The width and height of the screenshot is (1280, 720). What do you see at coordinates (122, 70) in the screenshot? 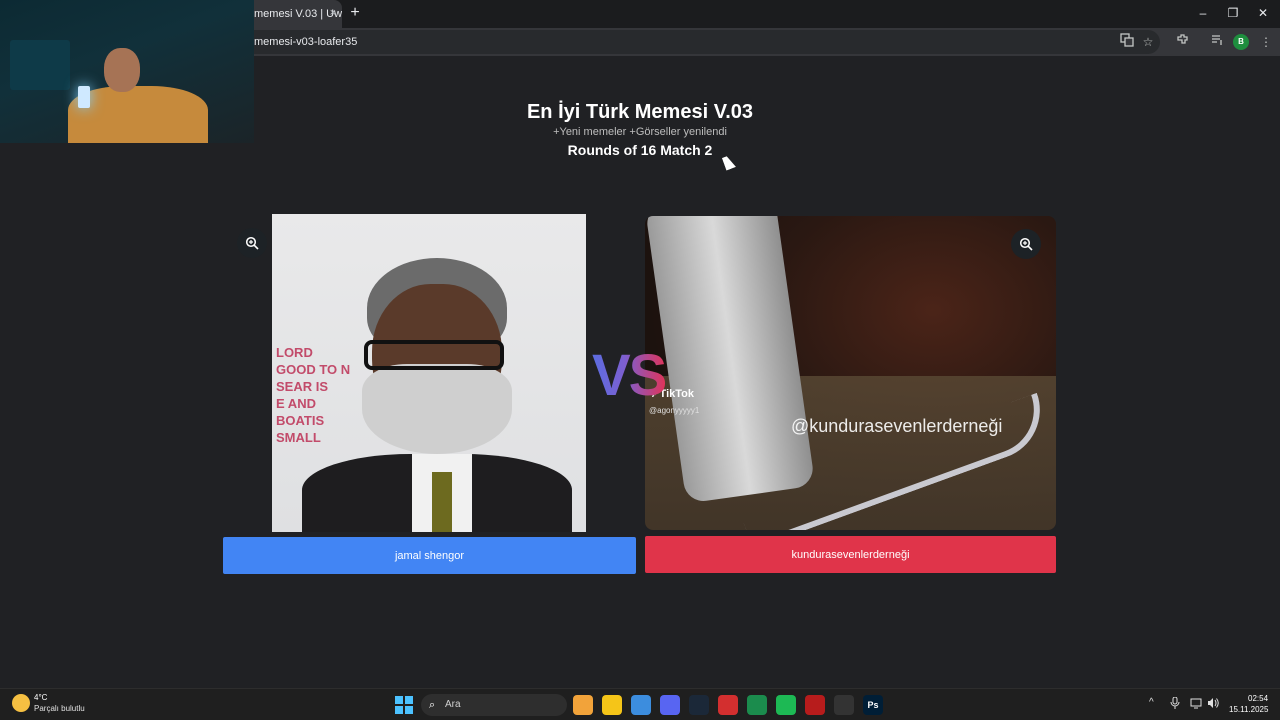
I see `webcam-person-head` at bounding box center [122, 70].